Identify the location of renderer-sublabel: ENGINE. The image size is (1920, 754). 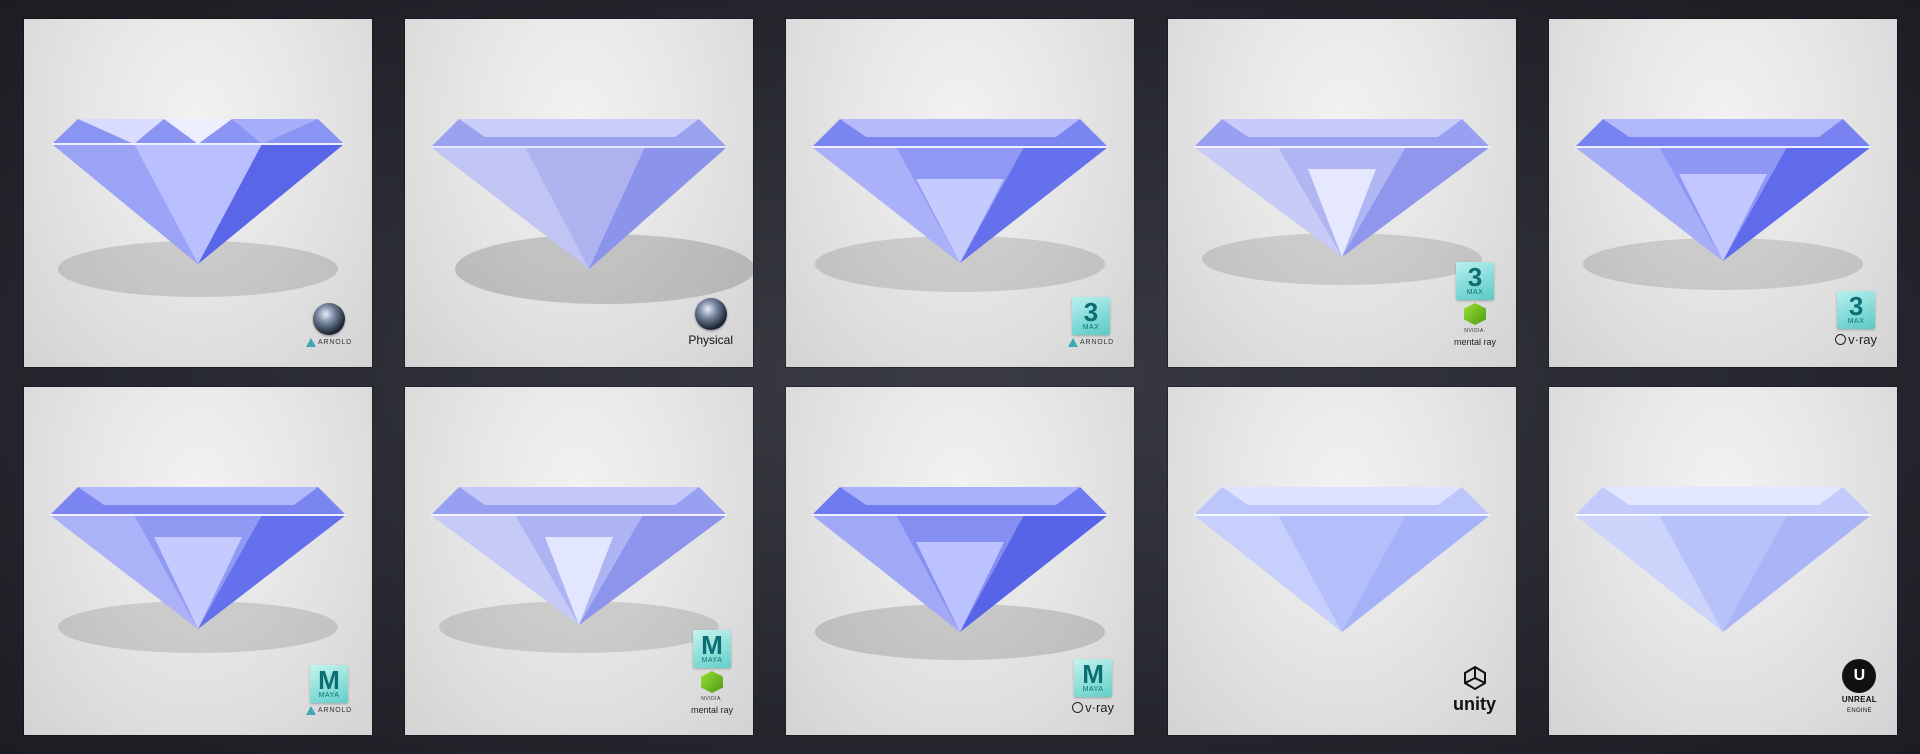
(1859, 711).